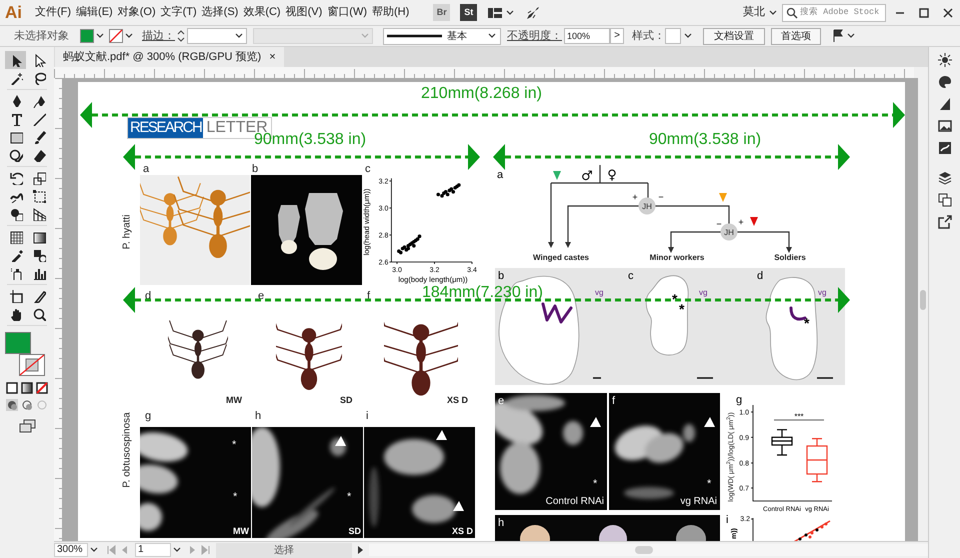  I want to click on menu-item: 编辑(E), so click(94, 12).